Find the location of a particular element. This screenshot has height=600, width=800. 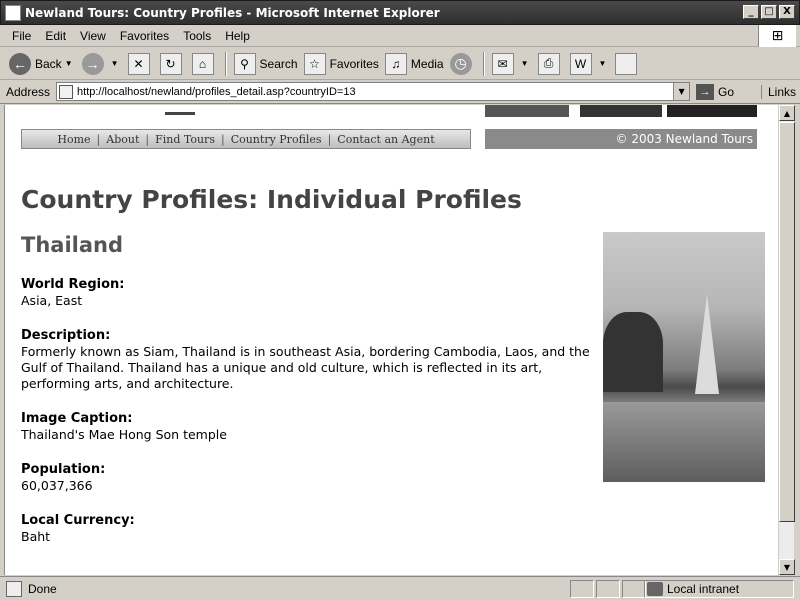

windows-logo-icon: ⊞ is located at coordinates (777, 36).